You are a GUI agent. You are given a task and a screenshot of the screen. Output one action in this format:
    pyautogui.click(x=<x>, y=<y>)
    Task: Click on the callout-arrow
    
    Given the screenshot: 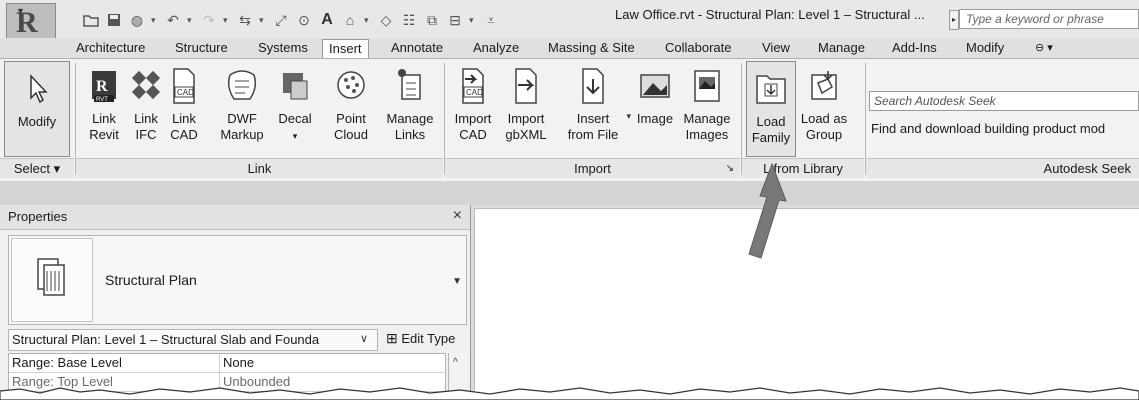 What is the action you would take?
    pyautogui.click(x=767, y=210)
    